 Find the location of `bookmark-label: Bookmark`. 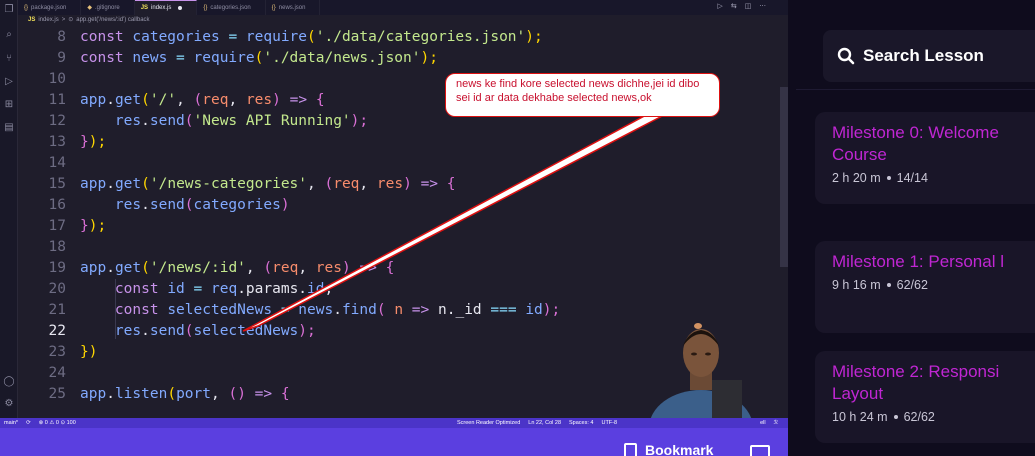

bookmark-label: Bookmark is located at coordinates (679, 449).